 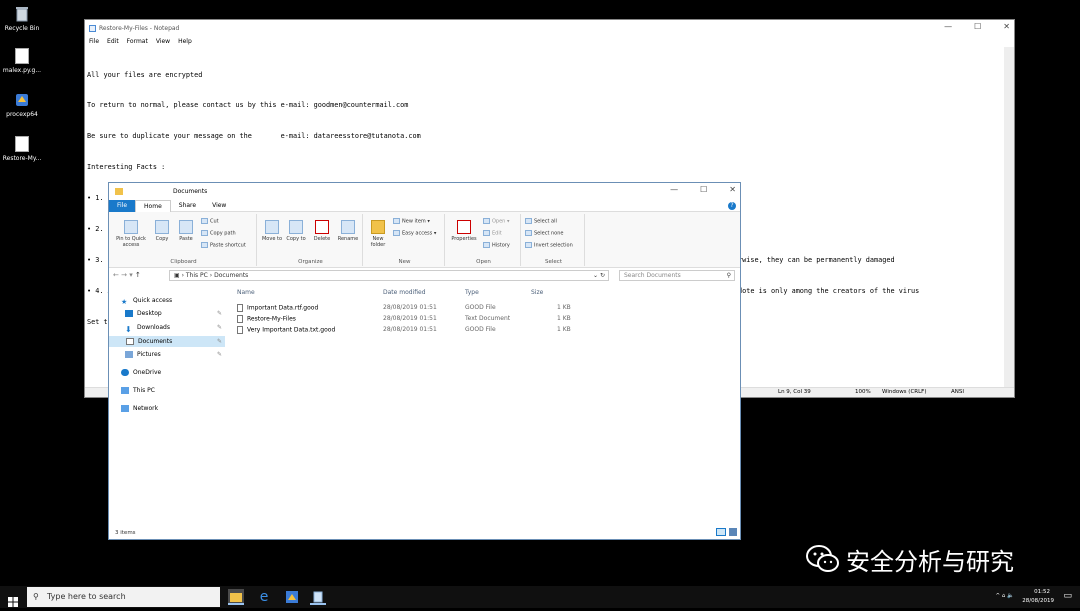 I want to click on windows-start-icon, so click(x=13, y=599).